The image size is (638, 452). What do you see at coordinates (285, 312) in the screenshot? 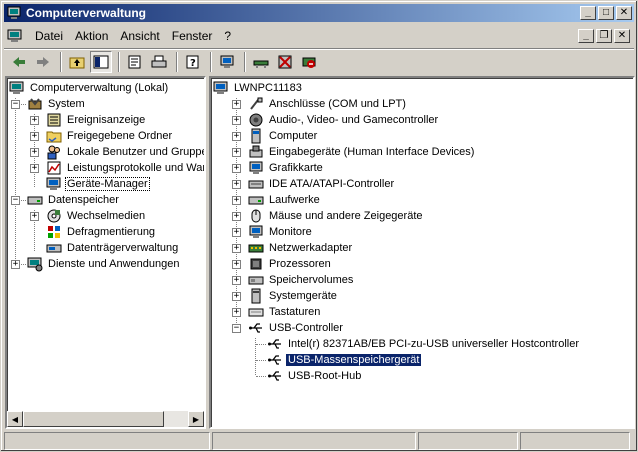
I see `device-category: Tastaturen` at bounding box center [285, 312].